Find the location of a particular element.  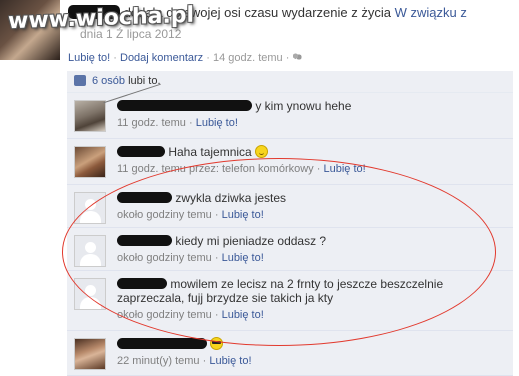

comment-item: 22 minut(y) temu · Lubię to! is located at coordinates (290, 353).